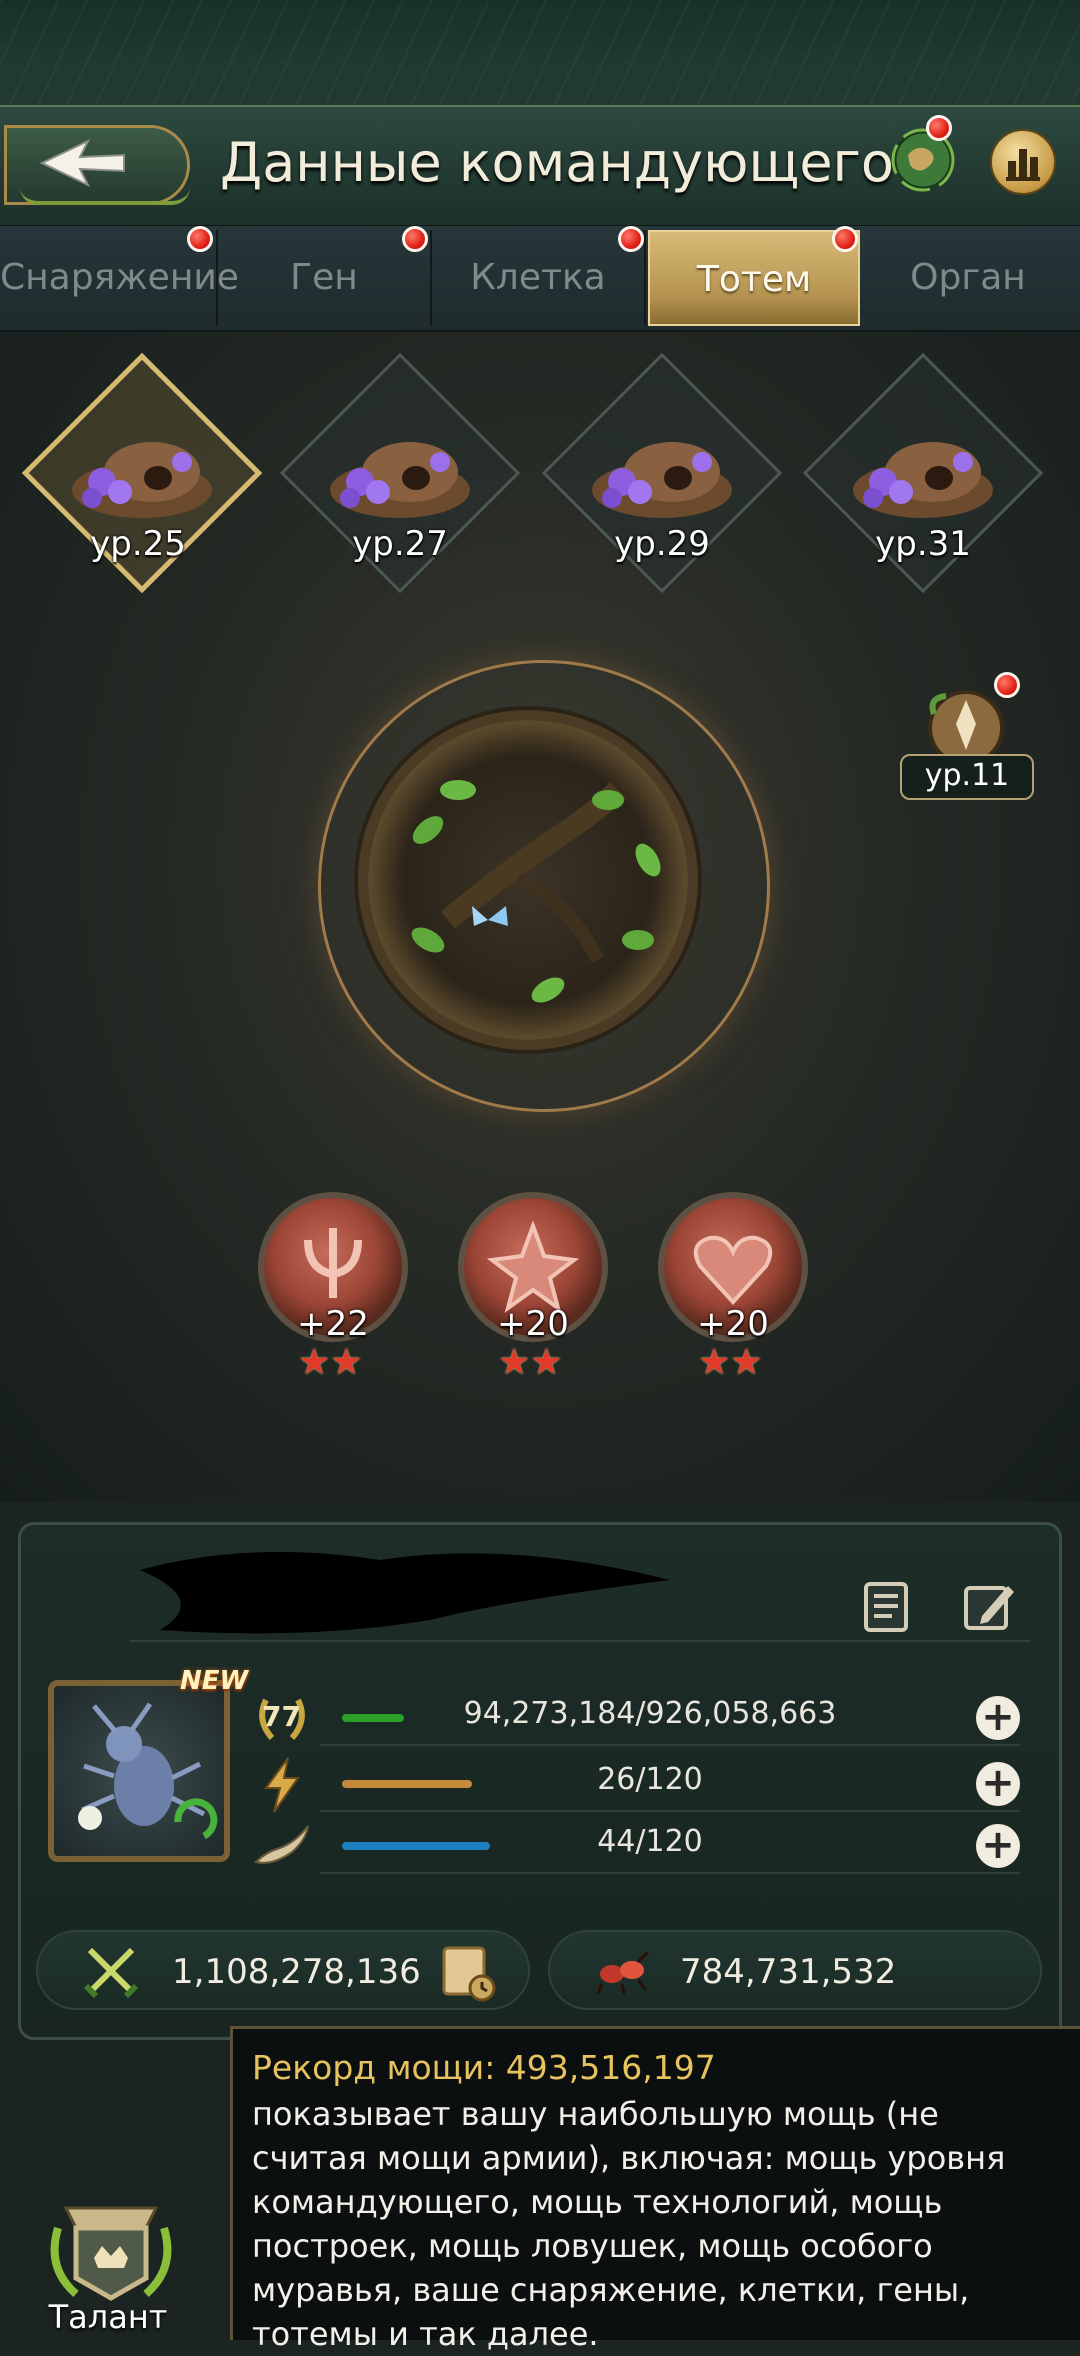 Image resolution: width=1080 pixels, height=2356 pixels. I want to click on tab-label: Снаряжение, so click(119, 277).